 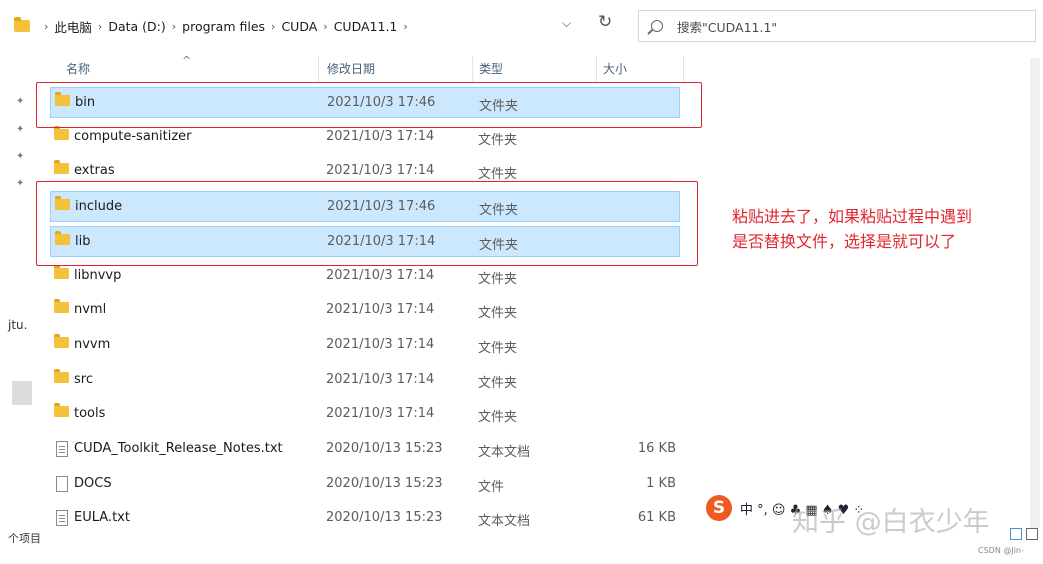 I want to click on file-name: nvvm, so click(x=92, y=344).